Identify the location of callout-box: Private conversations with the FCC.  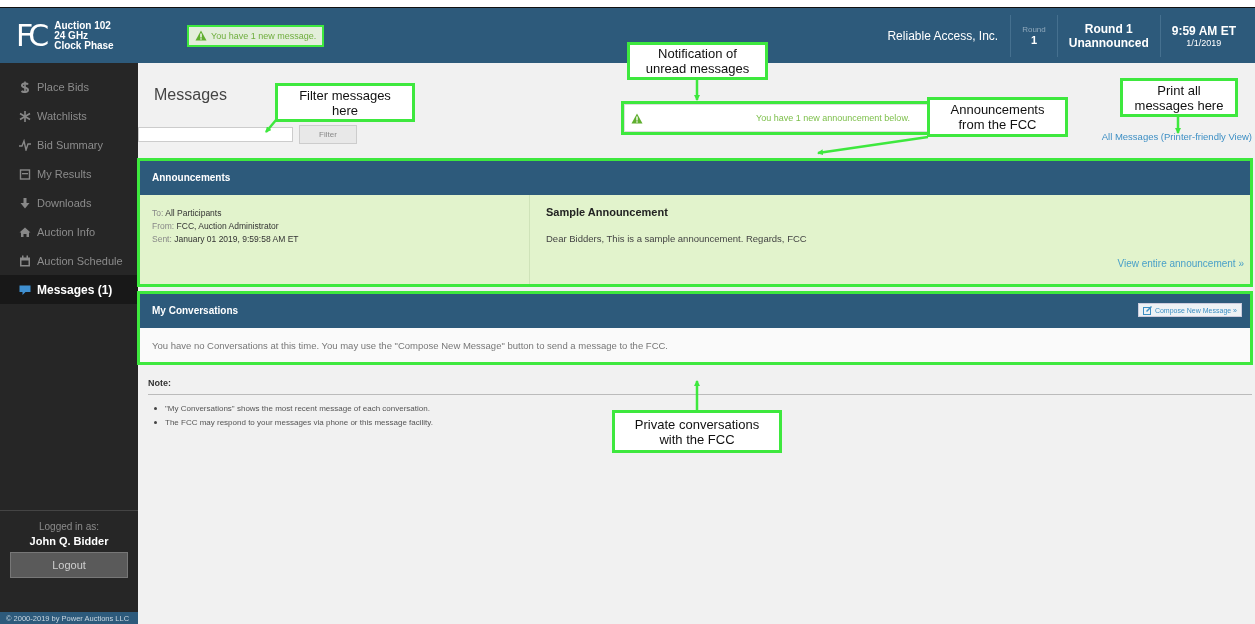
(697, 431).